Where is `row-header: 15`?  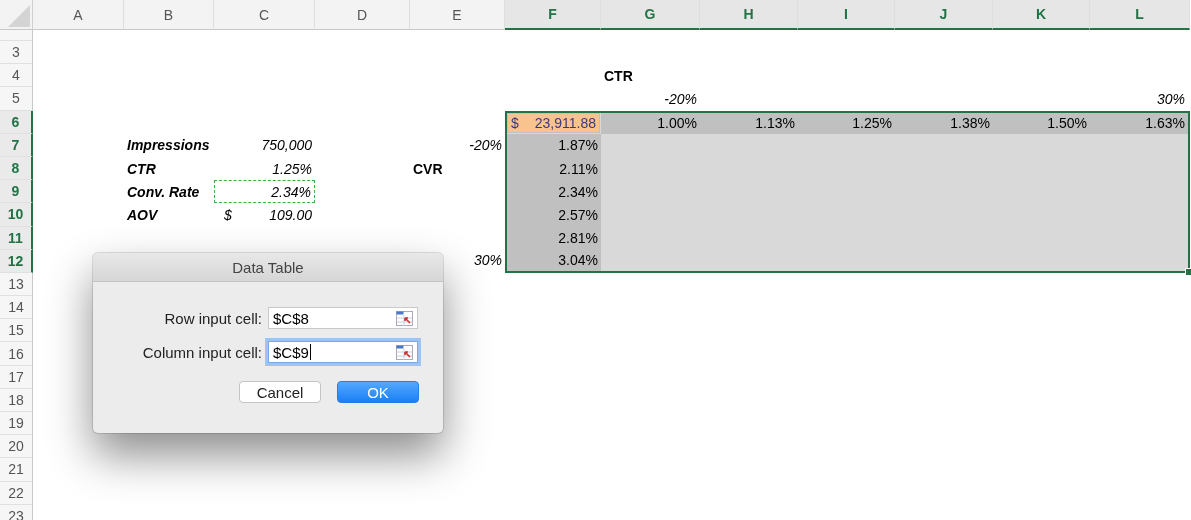 row-header: 15 is located at coordinates (16, 331).